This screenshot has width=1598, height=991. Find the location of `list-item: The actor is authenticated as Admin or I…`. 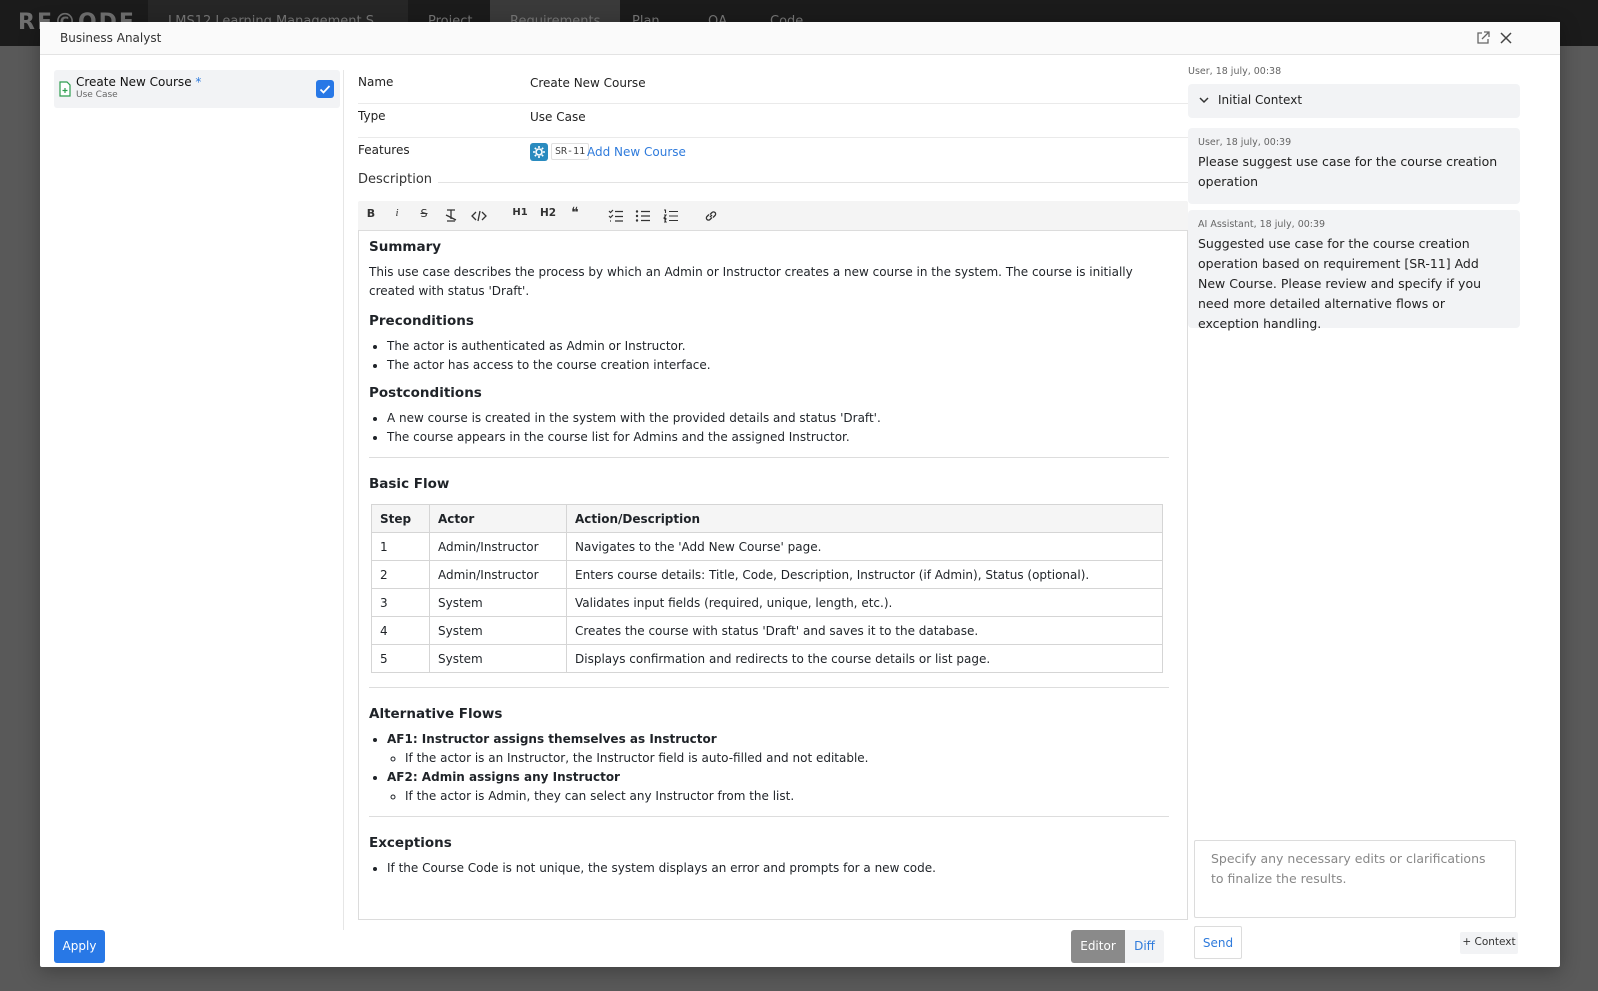

list-item: The actor is authenticated as Admin or I… is located at coordinates (778, 346).